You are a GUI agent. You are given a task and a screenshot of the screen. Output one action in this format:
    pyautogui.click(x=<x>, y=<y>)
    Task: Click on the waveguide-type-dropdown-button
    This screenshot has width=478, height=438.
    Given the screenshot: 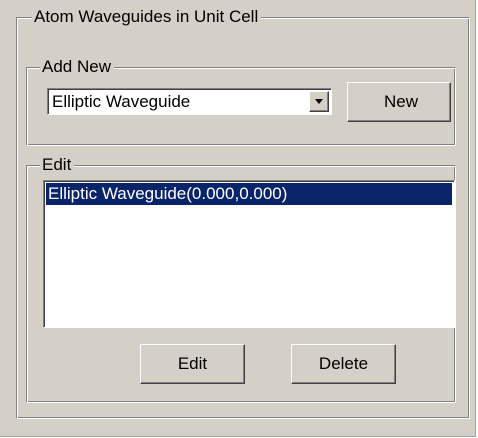 What is the action you would take?
    pyautogui.click(x=319, y=101)
    